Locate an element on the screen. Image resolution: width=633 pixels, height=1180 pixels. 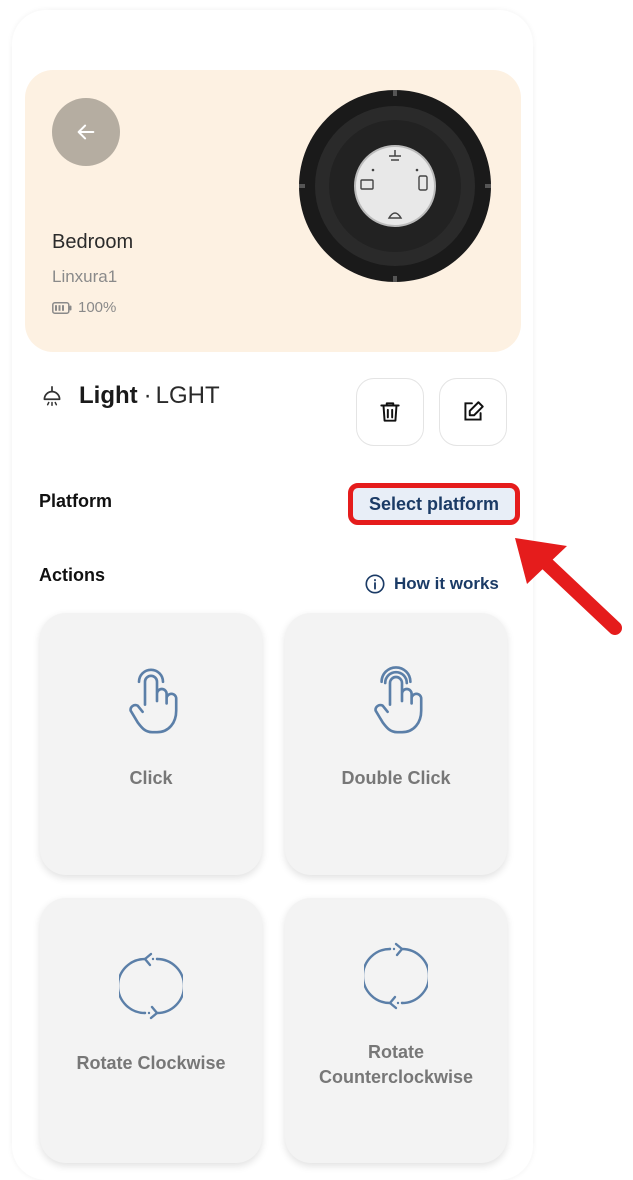
battery-icon is located at coordinates (62, 307).